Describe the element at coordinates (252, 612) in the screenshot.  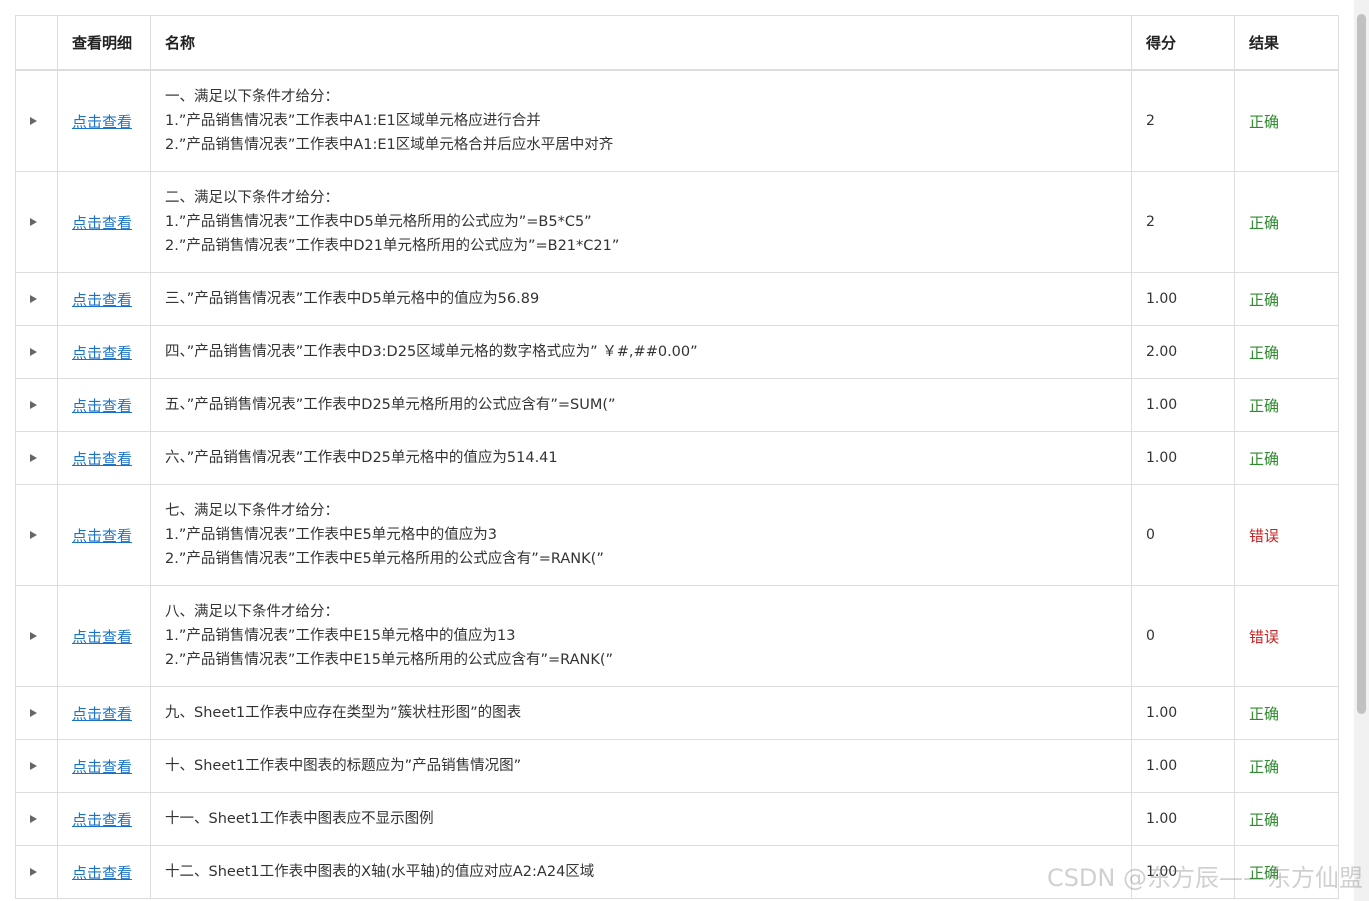
I see `criterion-text: 八、满足以下条件才给分：` at that location.